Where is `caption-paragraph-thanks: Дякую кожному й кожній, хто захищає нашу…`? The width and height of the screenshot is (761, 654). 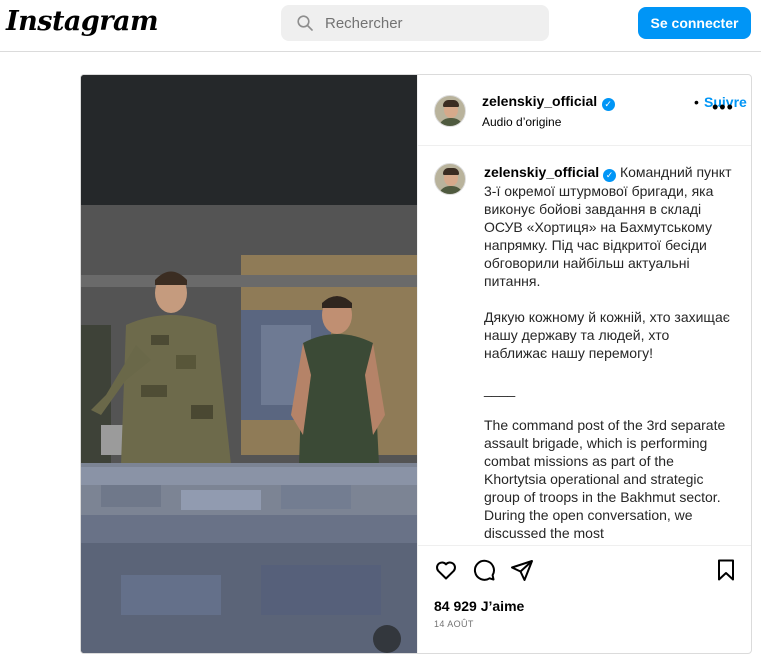
caption-paragraph-thanks: Дякую кожному й кожній, хто захищає нашу… is located at coordinates (607, 335).